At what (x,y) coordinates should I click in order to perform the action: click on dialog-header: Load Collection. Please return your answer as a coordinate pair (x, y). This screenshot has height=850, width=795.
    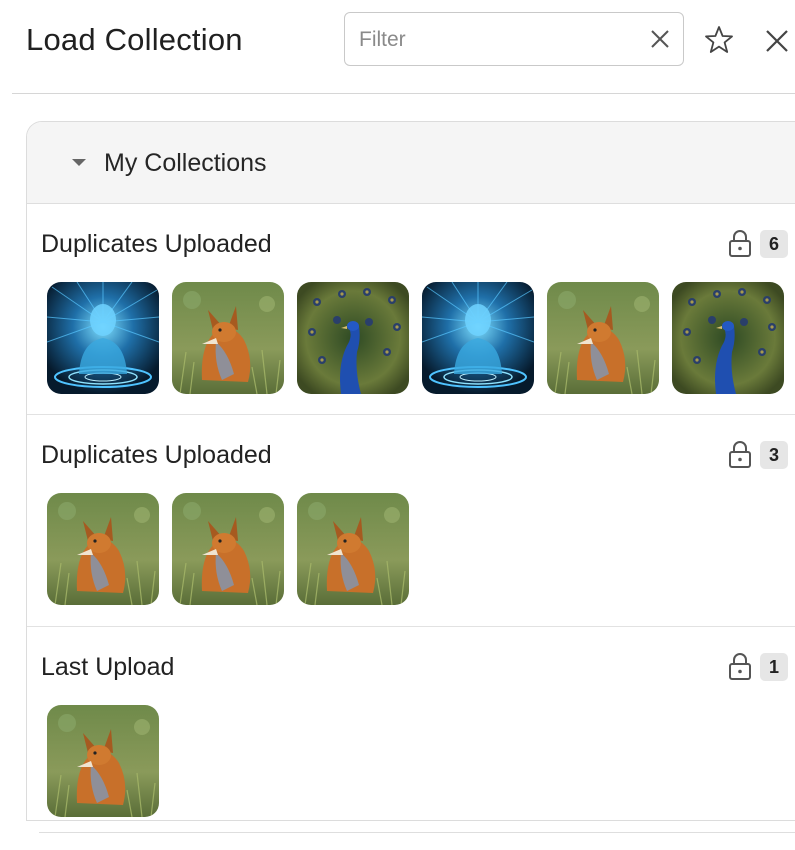
    Looking at the image, I should click on (397, 47).